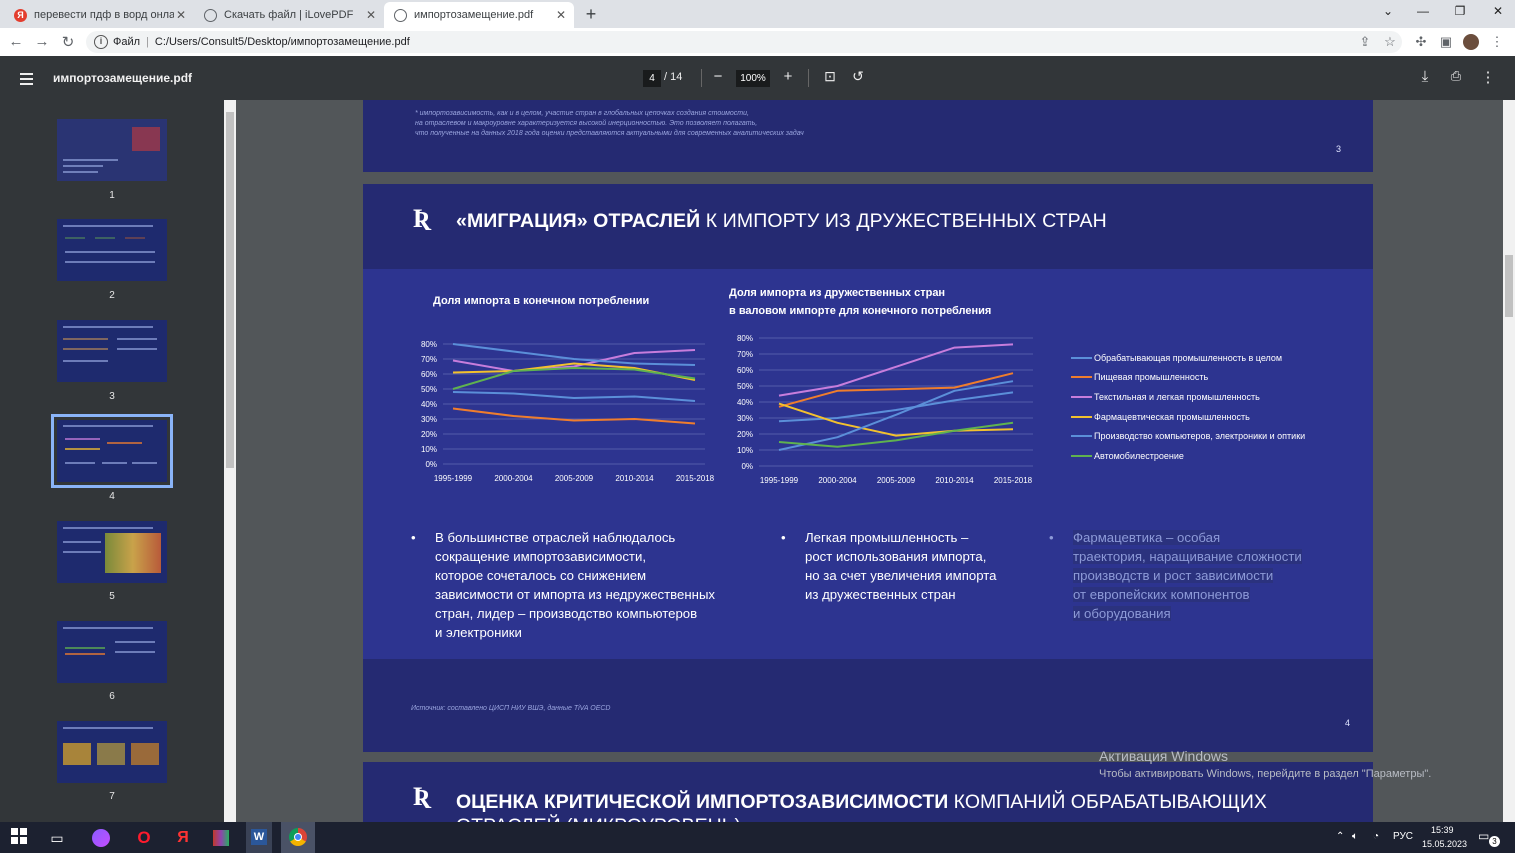  Describe the element at coordinates (1107, 802) in the screenshot. I see `title-rest: КОМПАНИЙ ОБРАБАТЫВАЮЩИХ` at that location.